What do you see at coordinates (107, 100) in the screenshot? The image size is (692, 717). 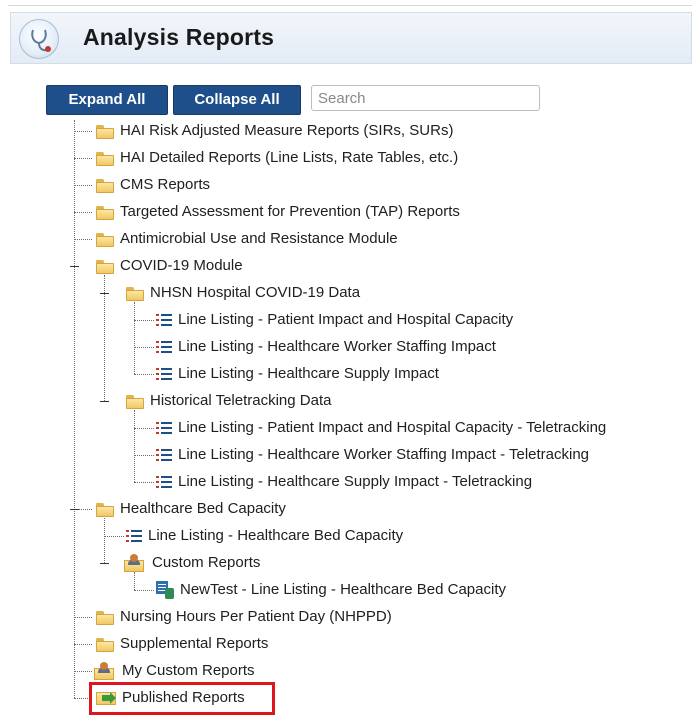 I see `expand-all-button: Expand All` at bounding box center [107, 100].